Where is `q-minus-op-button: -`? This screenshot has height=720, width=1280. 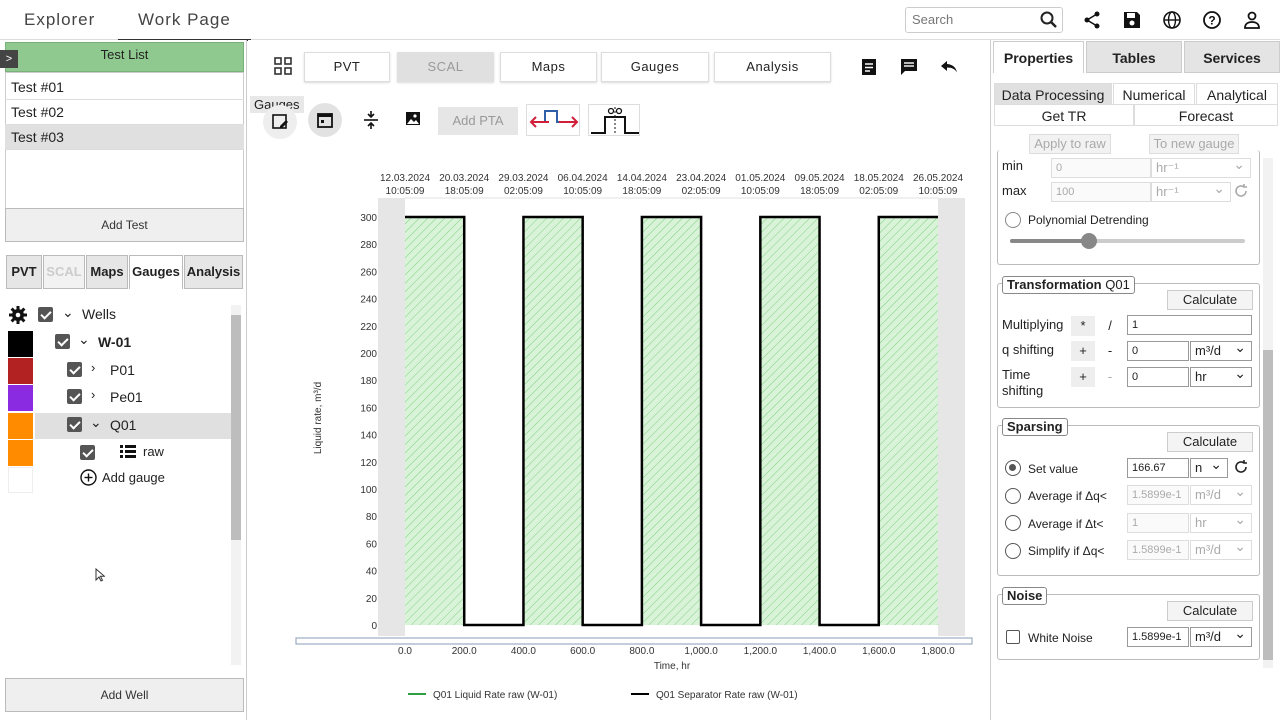 q-minus-op-button: - is located at coordinates (1110, 351).